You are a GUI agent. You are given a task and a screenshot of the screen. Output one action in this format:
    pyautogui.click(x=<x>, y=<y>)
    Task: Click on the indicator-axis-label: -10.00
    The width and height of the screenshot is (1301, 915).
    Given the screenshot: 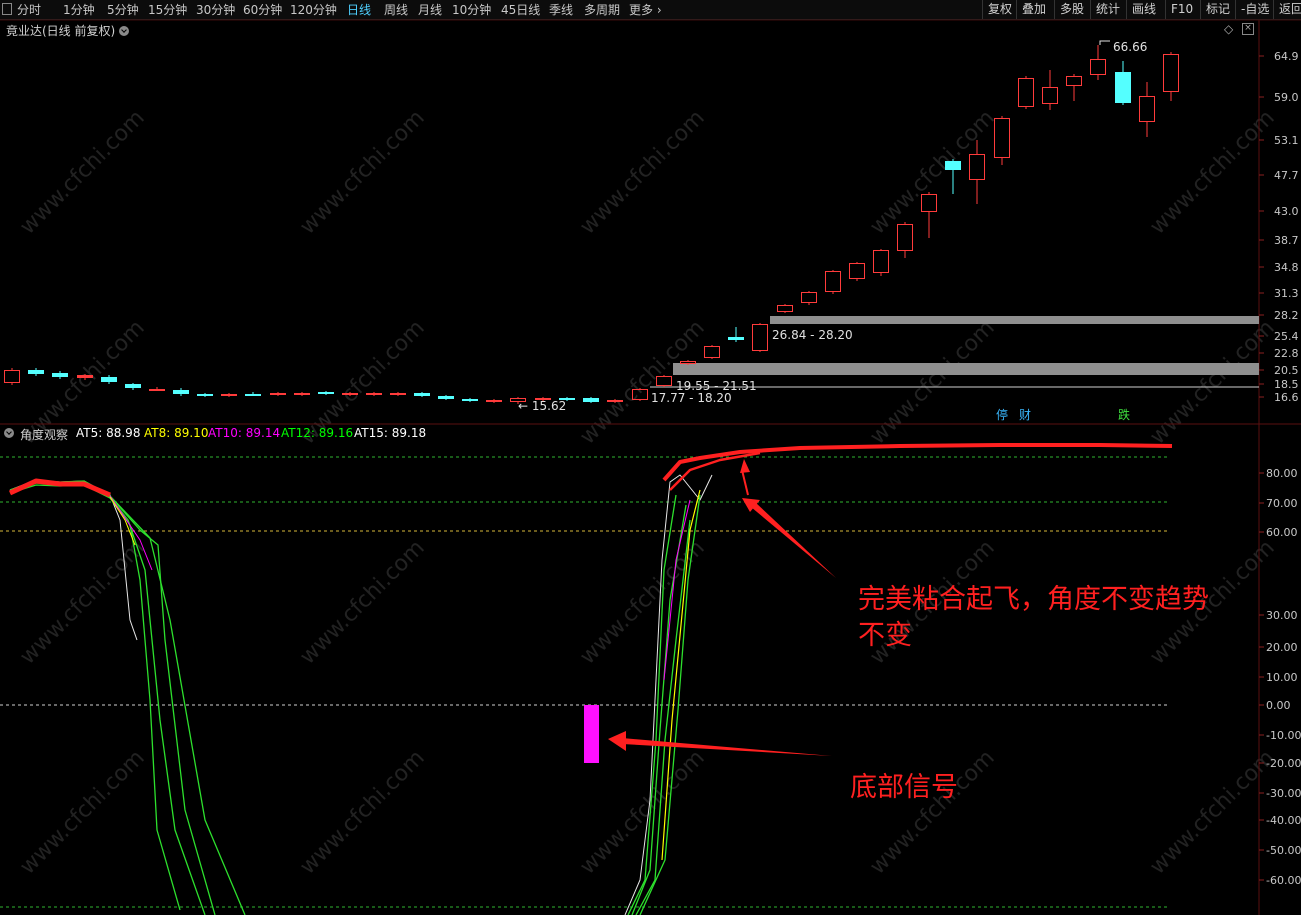 What is the action you would take?
    pyautogui.click(x=1283, y=735)
    